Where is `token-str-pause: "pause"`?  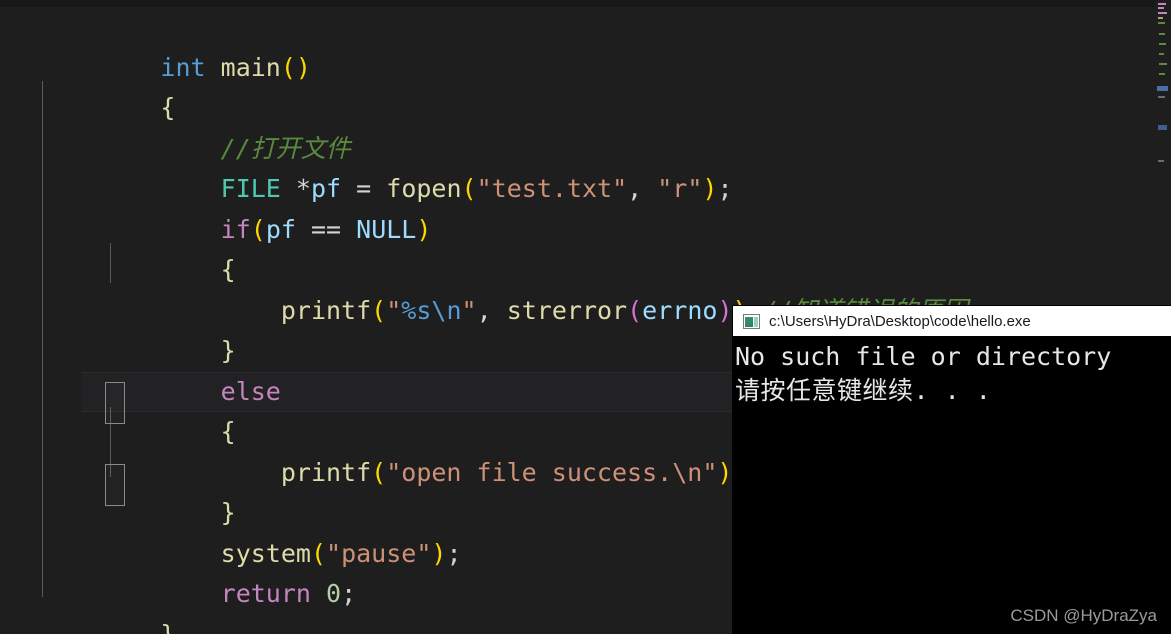
token-str-pause: "pause" is located at coordinates (379, 553).